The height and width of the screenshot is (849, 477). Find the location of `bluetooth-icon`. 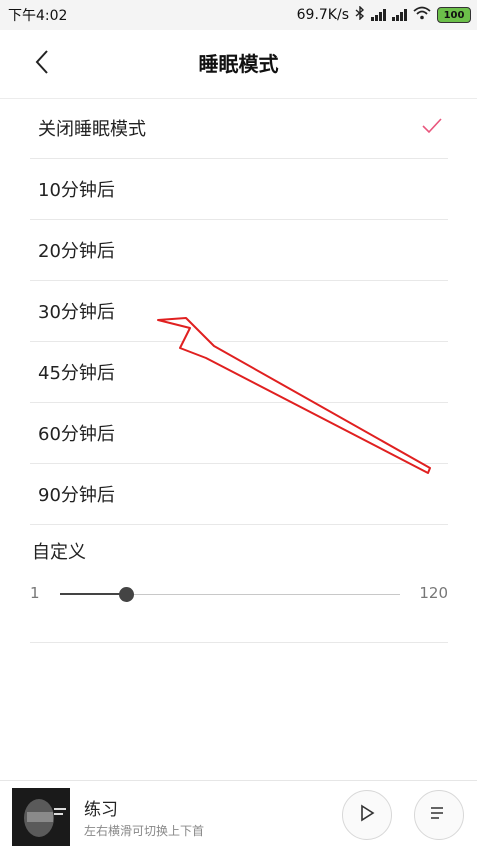

bluetooth-icon is located at coordinates (360, 14).